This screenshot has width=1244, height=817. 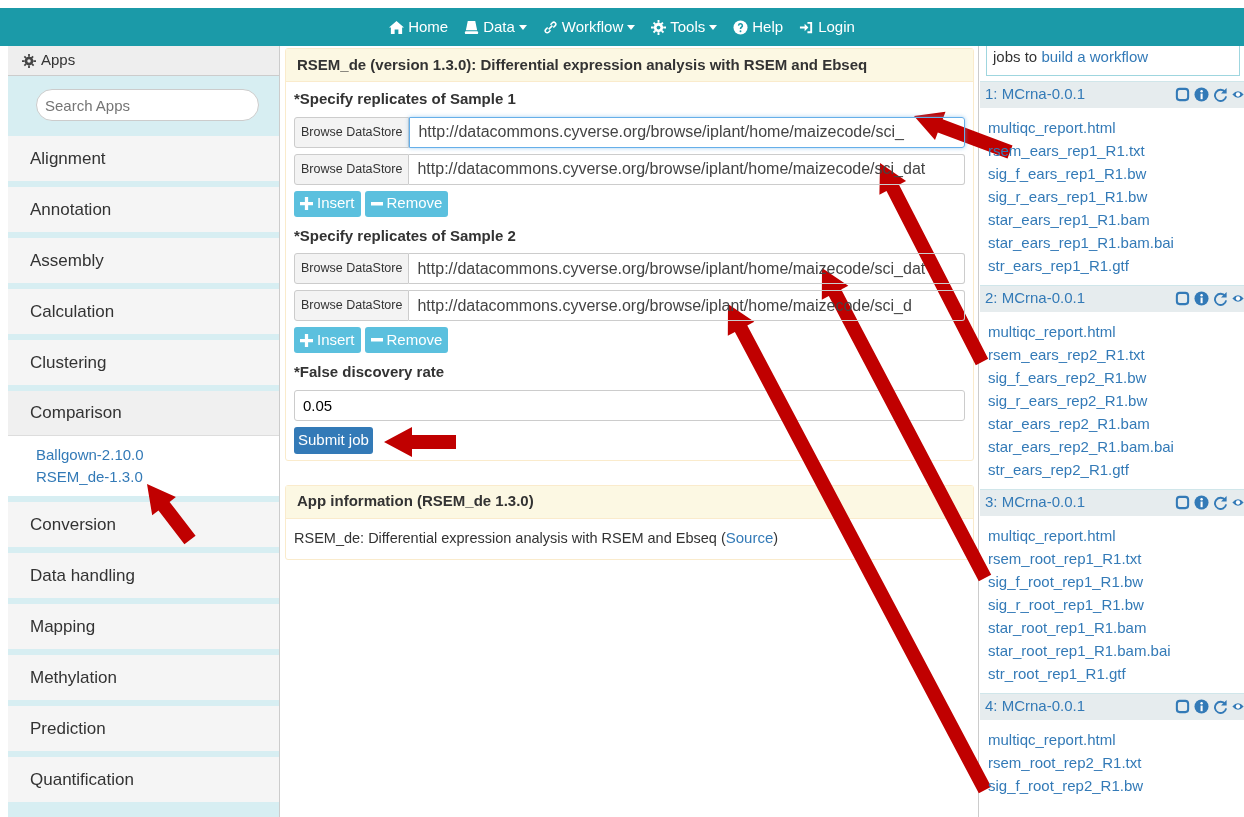 I want to click on category-item: Assembly, so click(x=143, y=260).